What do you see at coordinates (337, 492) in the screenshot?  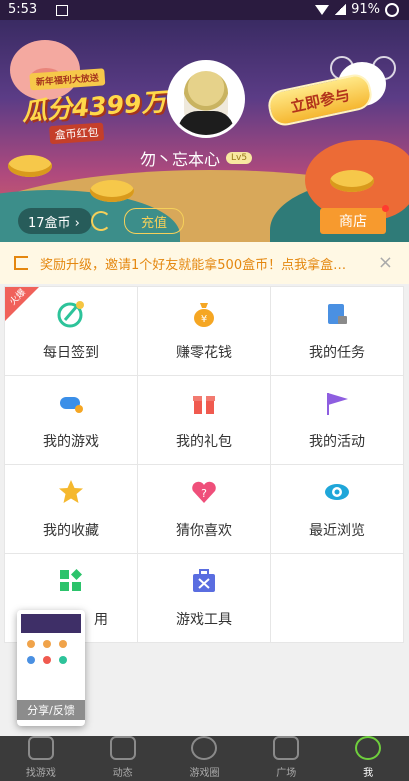 I see `eye-icon` at bounding box center [337, 492].